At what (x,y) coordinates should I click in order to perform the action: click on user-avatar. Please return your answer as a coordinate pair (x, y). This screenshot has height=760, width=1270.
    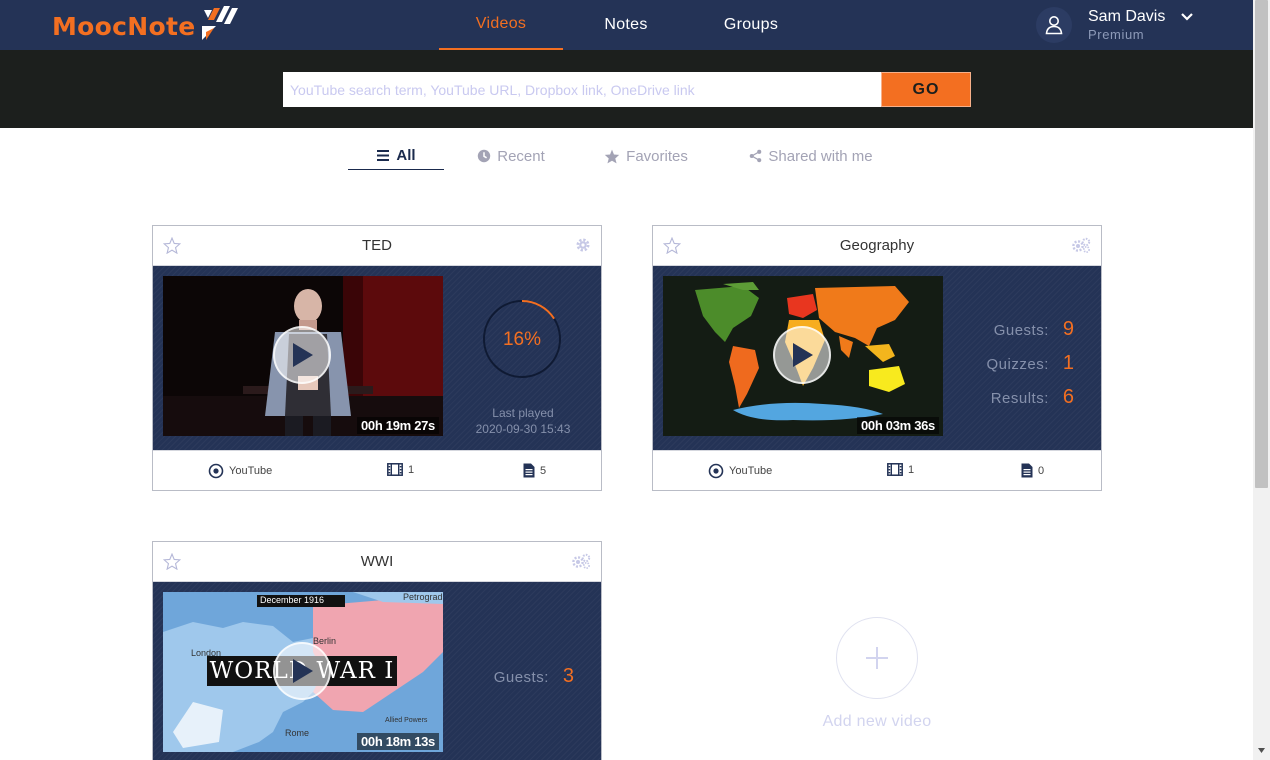
    Looking at the image, I should click on (1054, 25).